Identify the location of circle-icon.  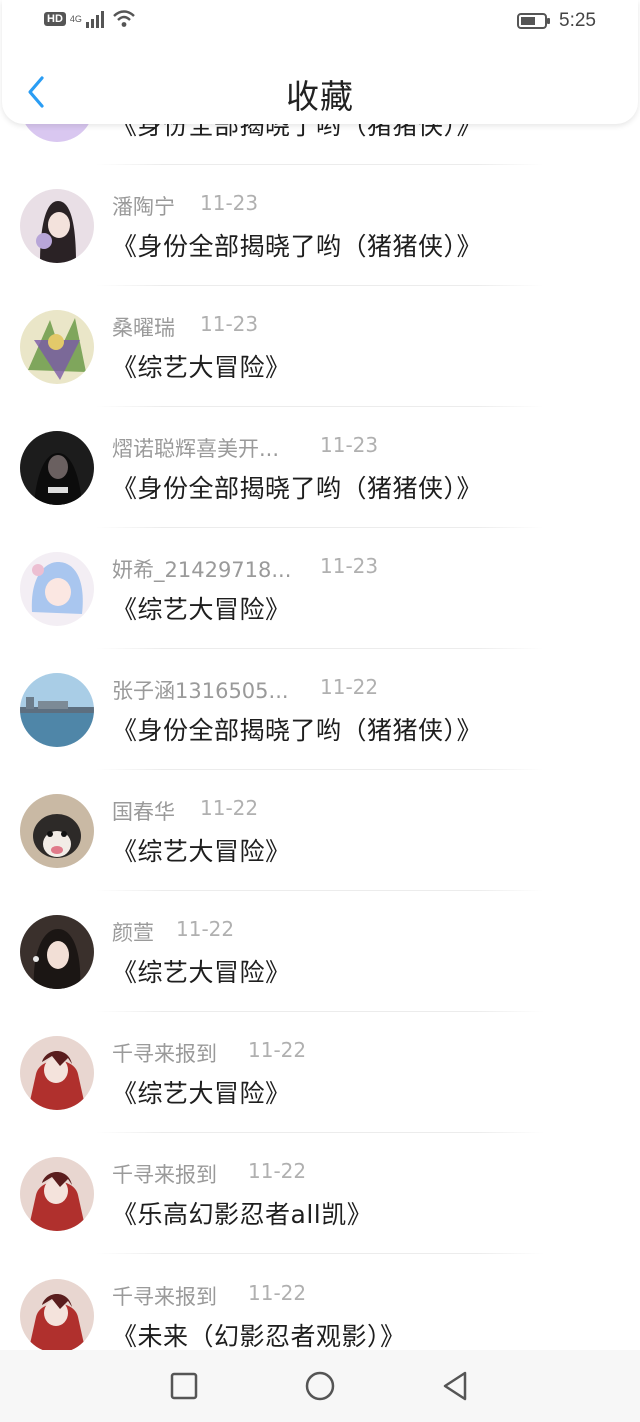
(320, 1386).